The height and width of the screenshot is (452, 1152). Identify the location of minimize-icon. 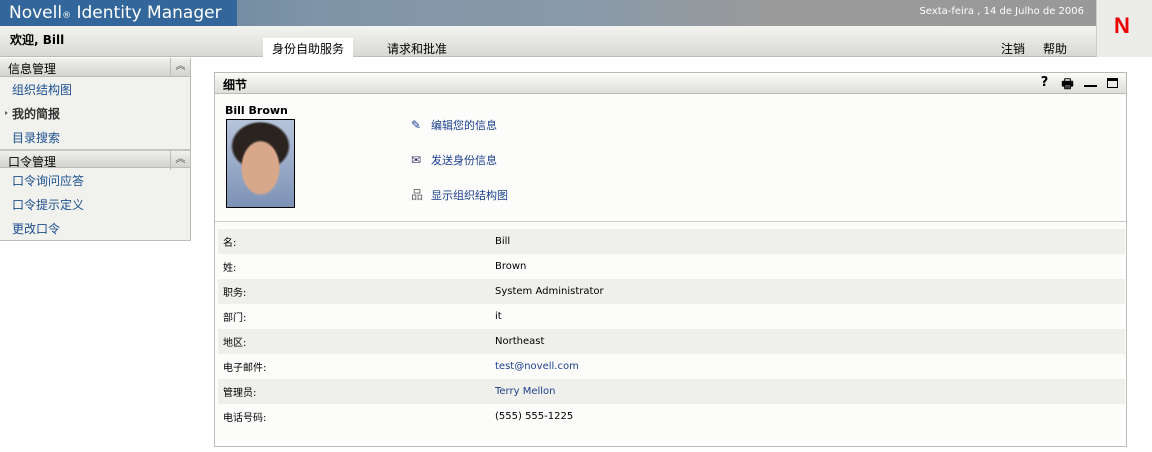
(1090, 81).